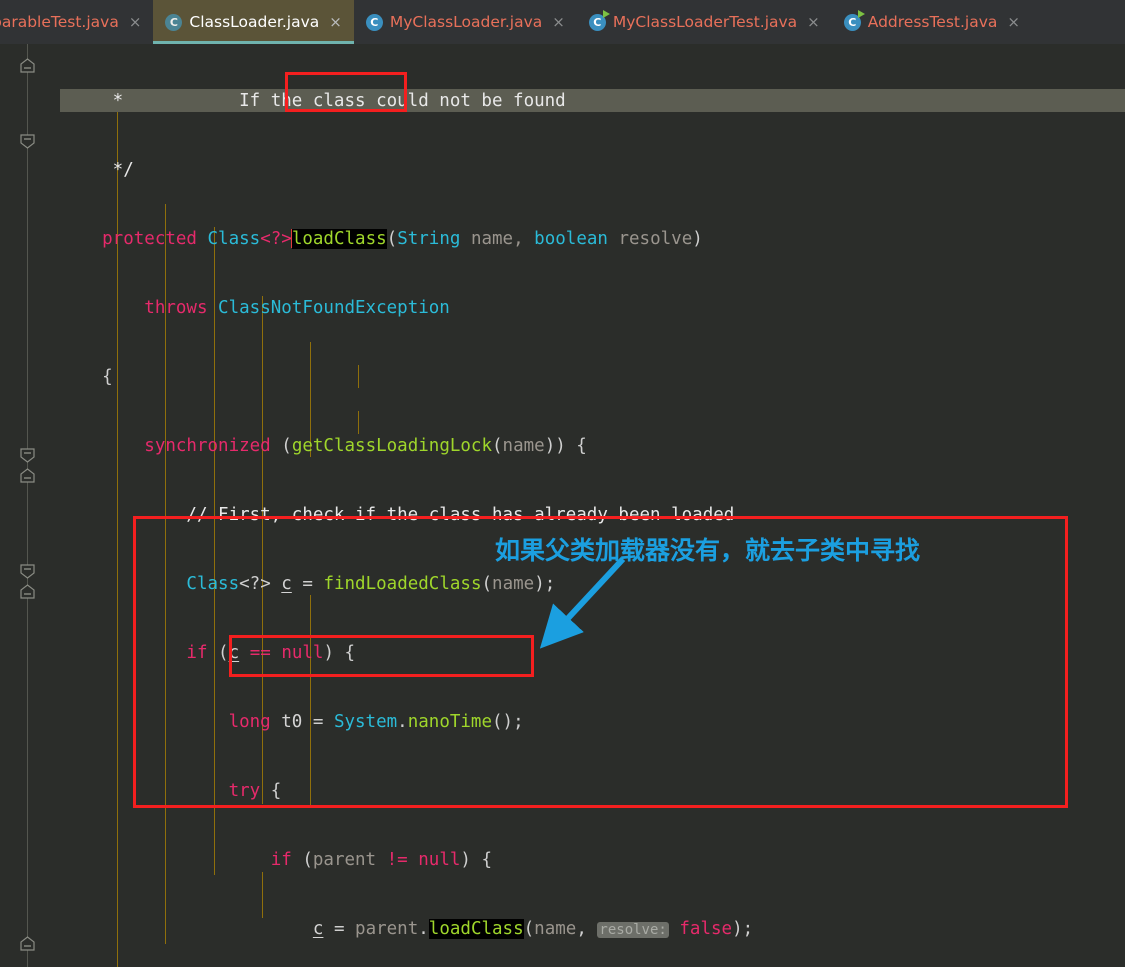  I want to click on tab-label: MyClassLoaderTest.java, so click(705, 22).